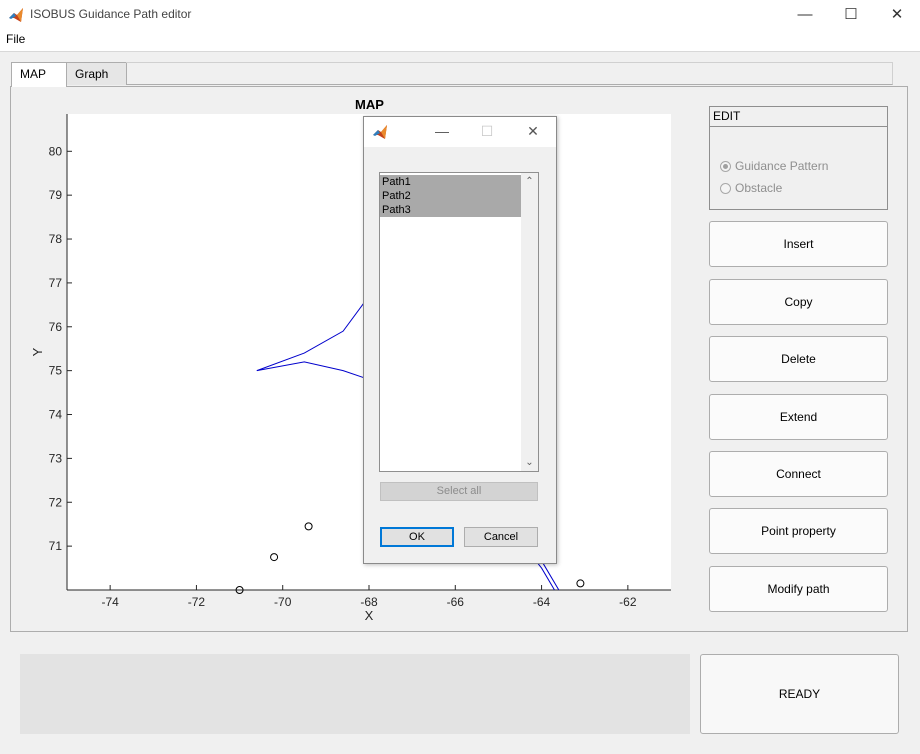  I want to click on y-tick-label: 71, so click(56, 546).